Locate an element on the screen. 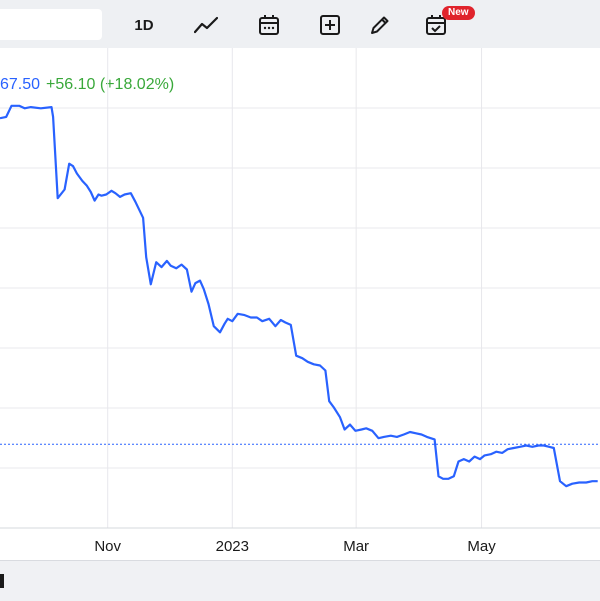  x-tick-label: May is located at coordinates (481, 546).